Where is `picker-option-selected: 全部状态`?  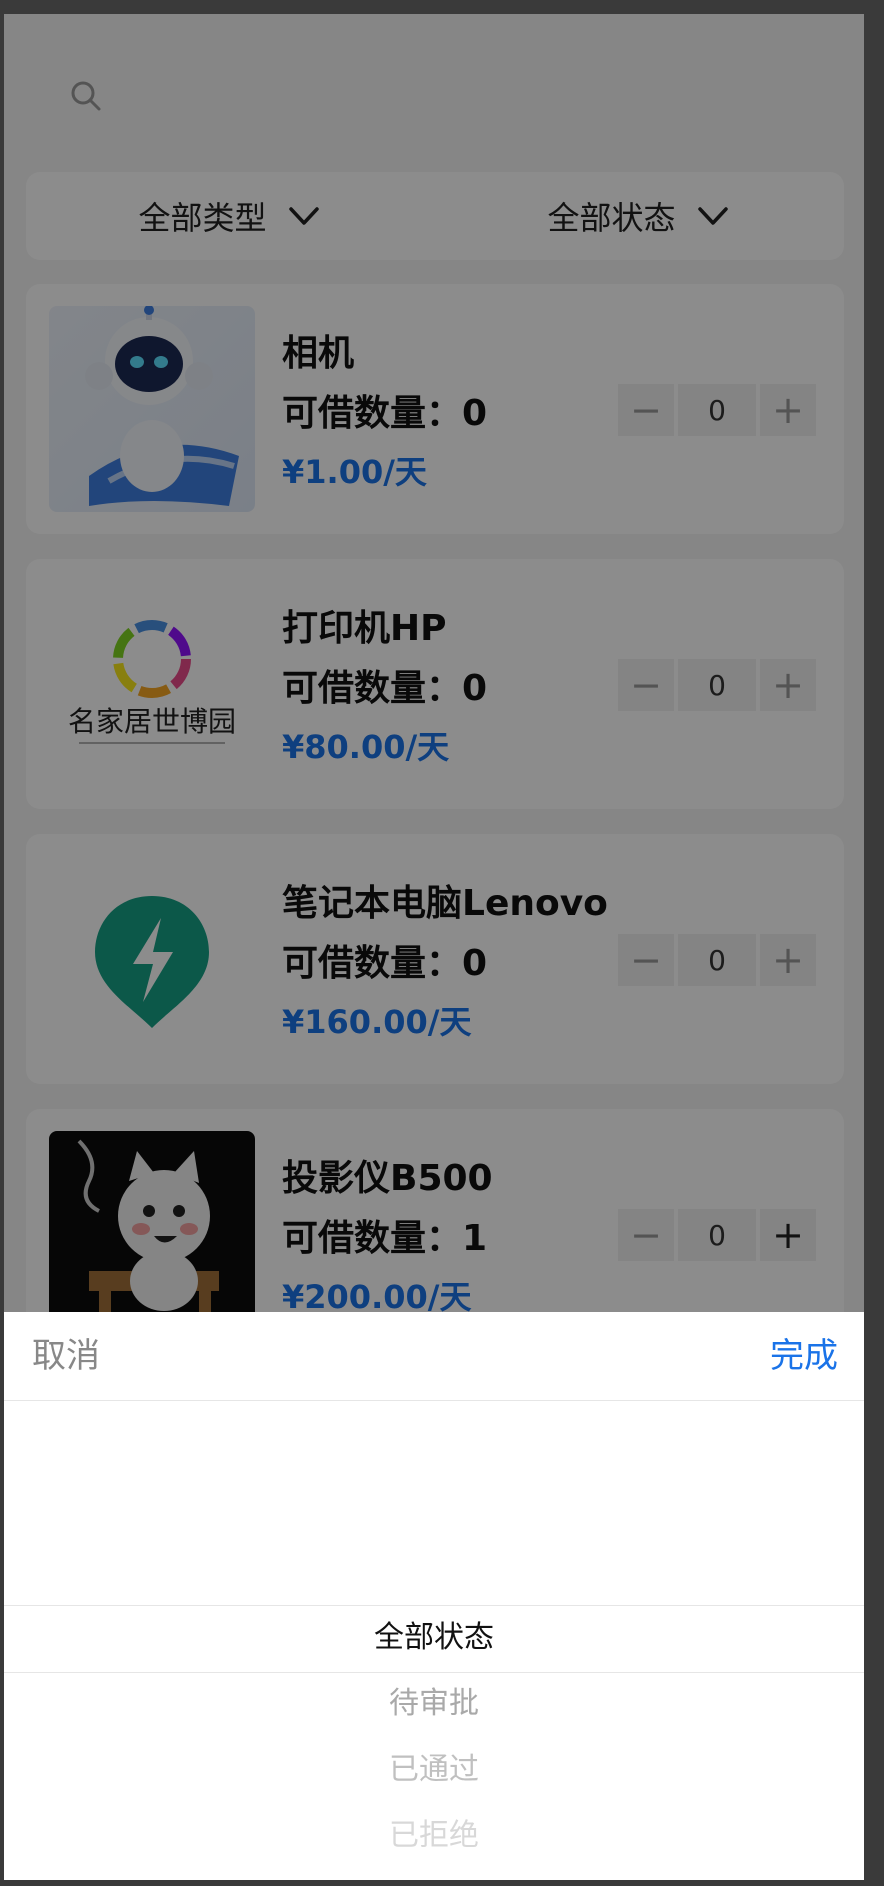
picker-option-selected: 全部状态 is located at coordinates (434, 1638).